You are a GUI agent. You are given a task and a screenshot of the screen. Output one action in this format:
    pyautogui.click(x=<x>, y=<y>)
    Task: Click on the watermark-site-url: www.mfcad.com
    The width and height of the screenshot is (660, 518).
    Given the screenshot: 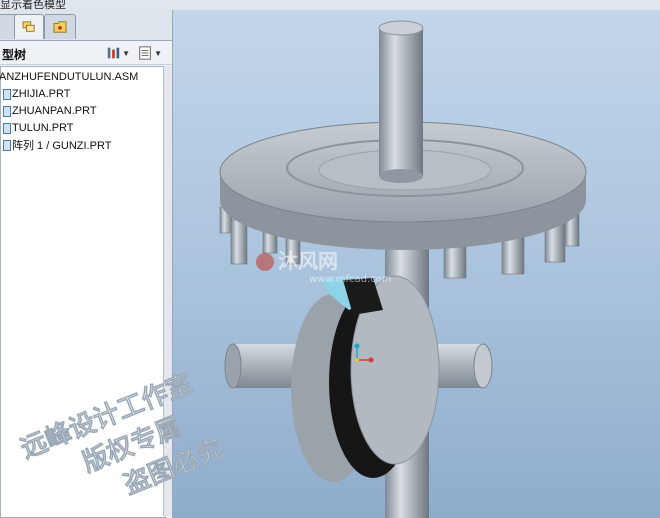 What is the action you would take?
    pyautogui.click(x=350, y=279)
    